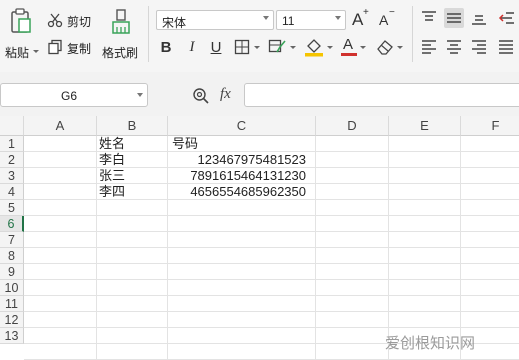  I want to click on formula-input, so click(381, 95).